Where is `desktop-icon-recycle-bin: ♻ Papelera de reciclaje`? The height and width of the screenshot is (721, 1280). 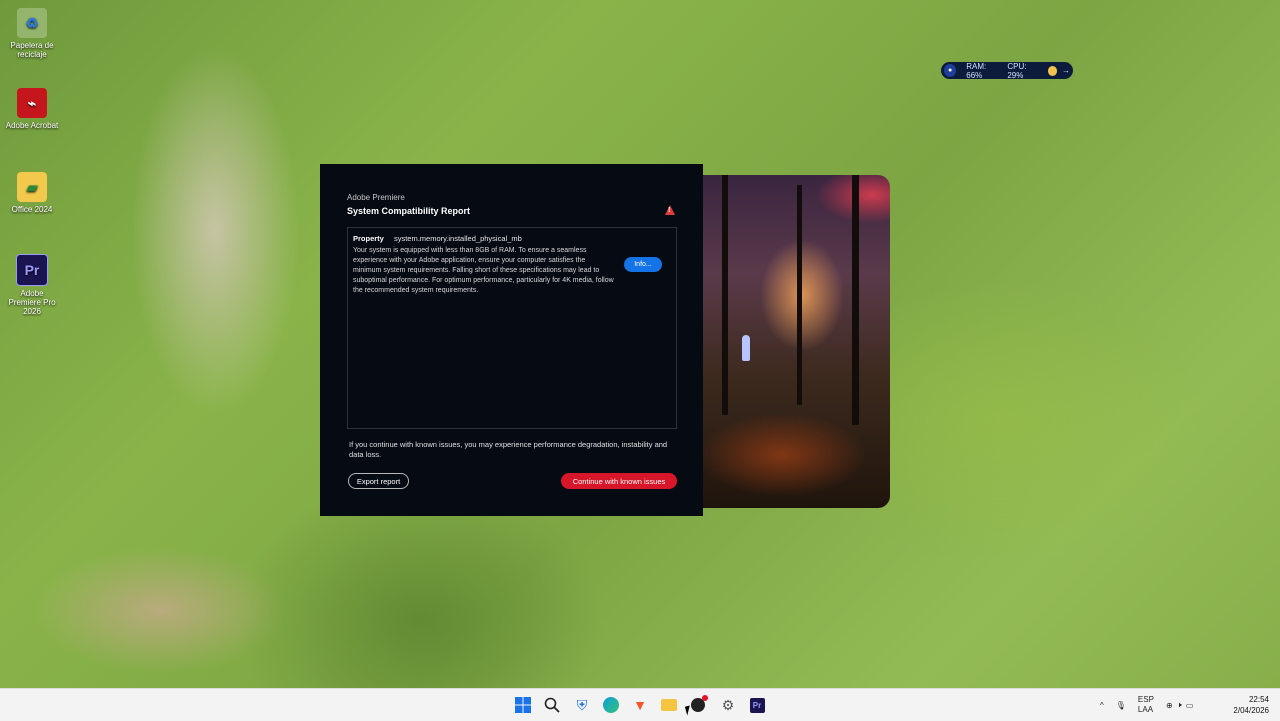
desktop-icon-recycle-bin: ♻ Papelera de reciclaje is located at coordinates (32, 33).